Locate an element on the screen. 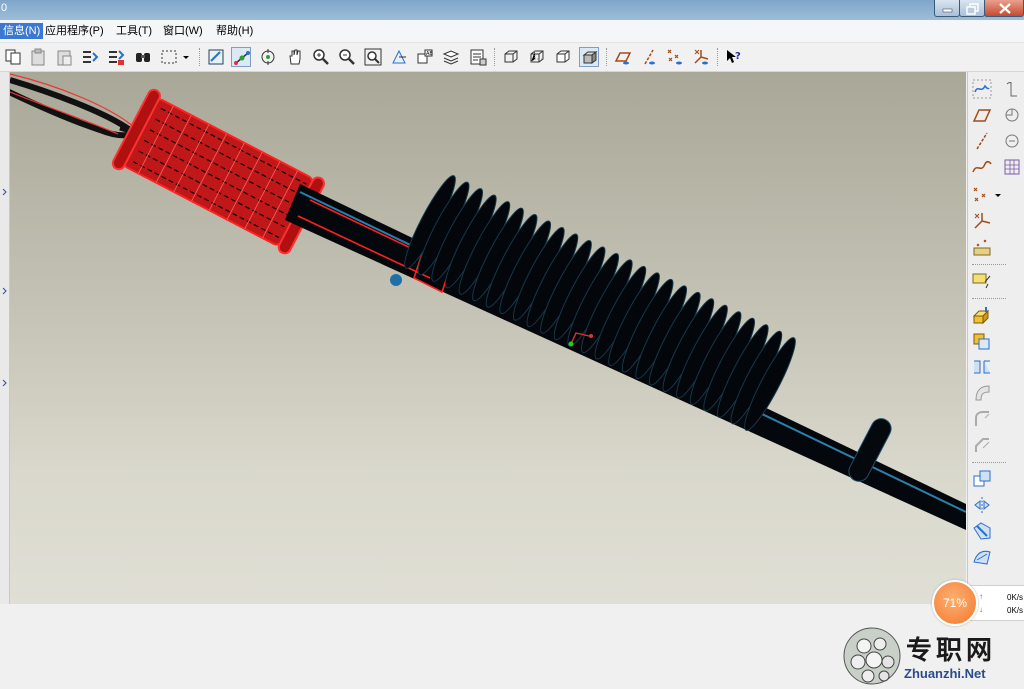 The width and height of the screenshot is (1024, 689). network-speed-widget: ↑ 0K/s ↓ 0K/s 71% is located at coordinates (977, 603).